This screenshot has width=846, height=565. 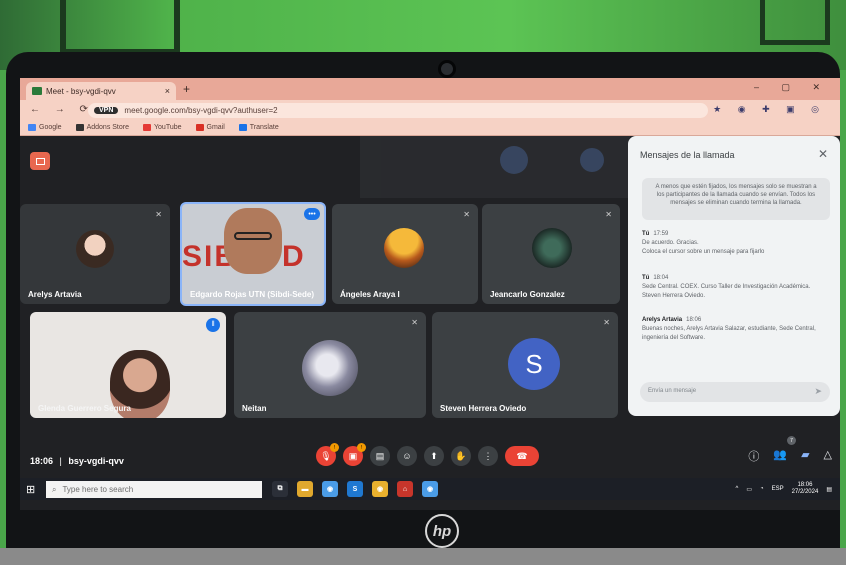 What do you see at coordinates (780, 456) in the screenshot?
I see `people-icon: 👥` at bounding box center [780, 456].